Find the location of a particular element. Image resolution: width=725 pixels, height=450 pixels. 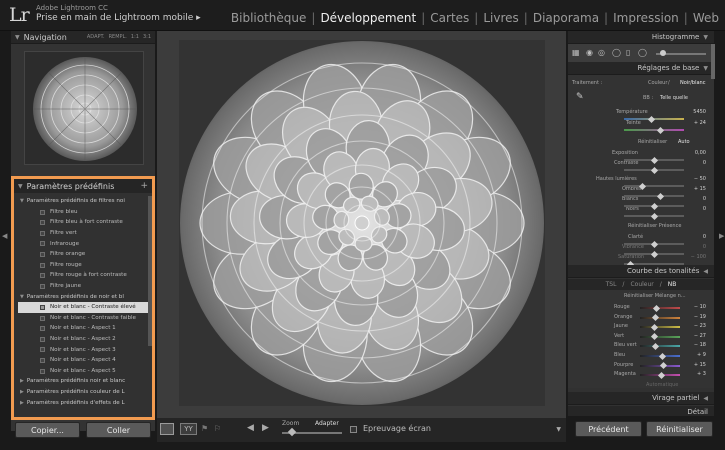

right-panel-scrollbar is located at coordinates (713, 61).